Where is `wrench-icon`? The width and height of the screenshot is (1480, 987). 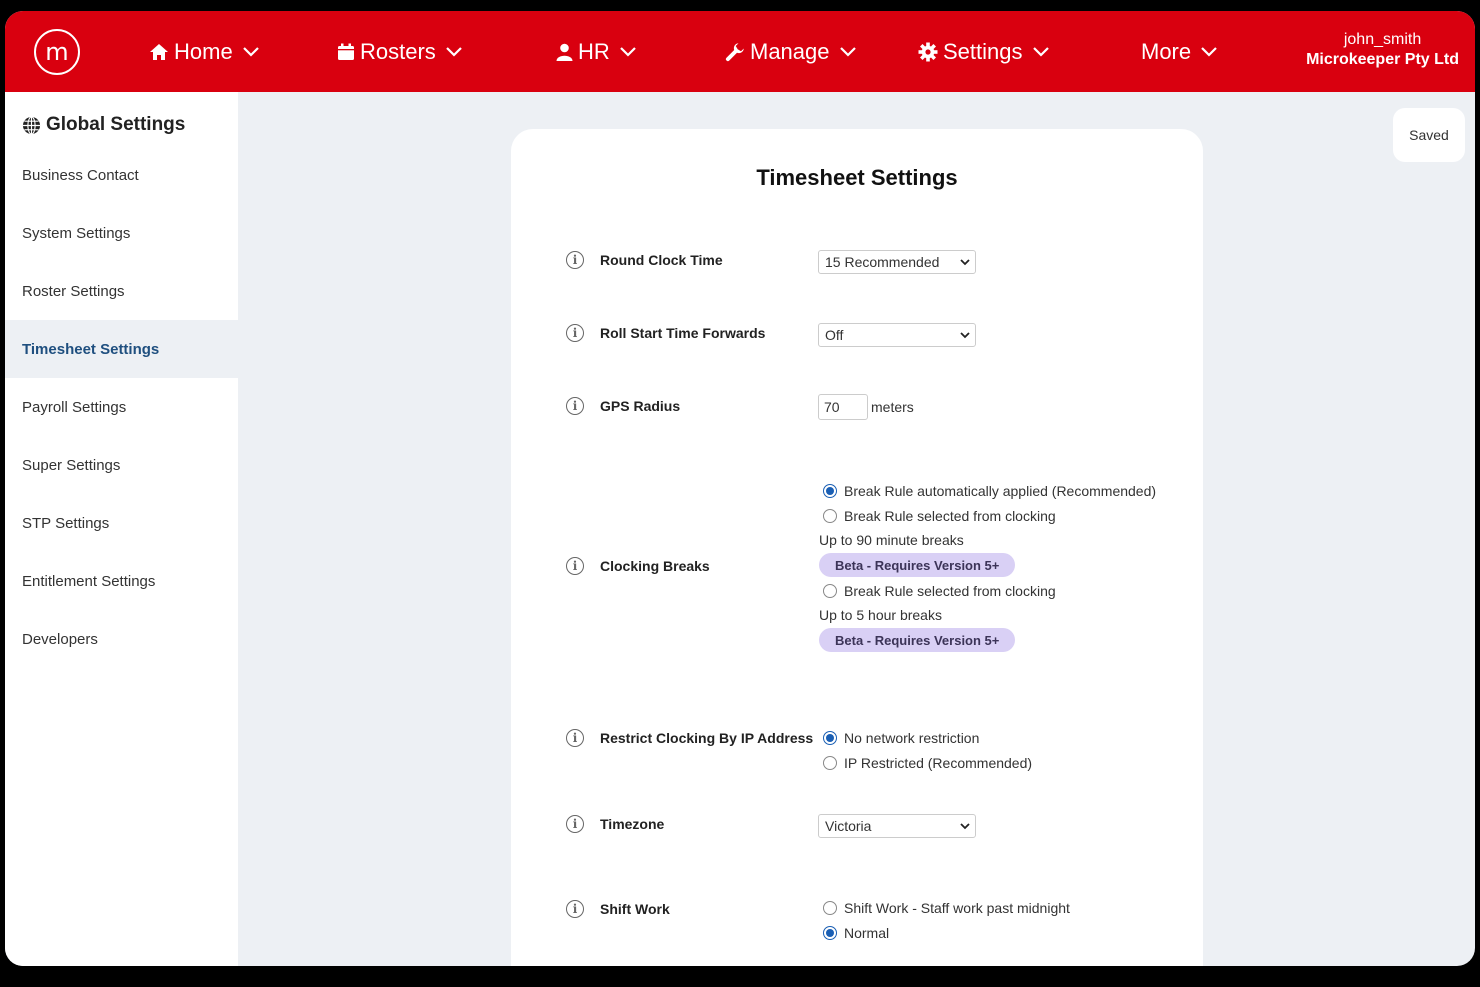
wrench-icon is located at coordinates (734, 51).